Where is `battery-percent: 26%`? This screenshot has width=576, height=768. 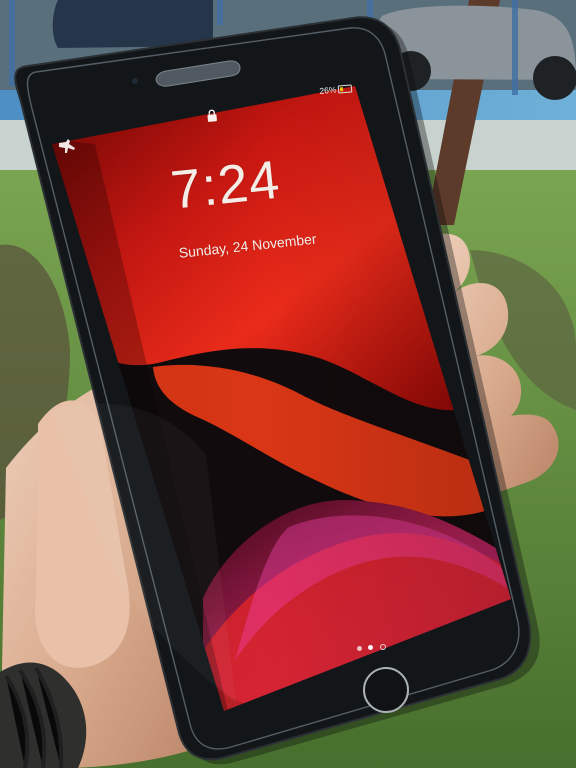
battery-percent: 26% is located at coordinates (328, 90).